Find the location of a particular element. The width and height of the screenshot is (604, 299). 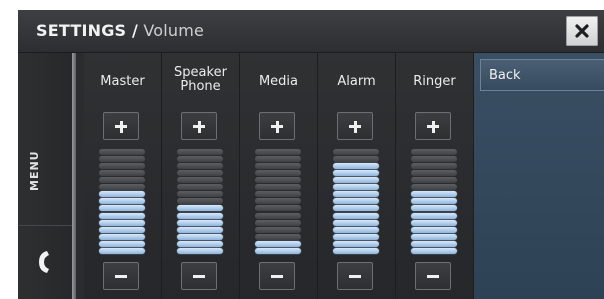

channel-label: Alarm is located at coordinates (356, 81).